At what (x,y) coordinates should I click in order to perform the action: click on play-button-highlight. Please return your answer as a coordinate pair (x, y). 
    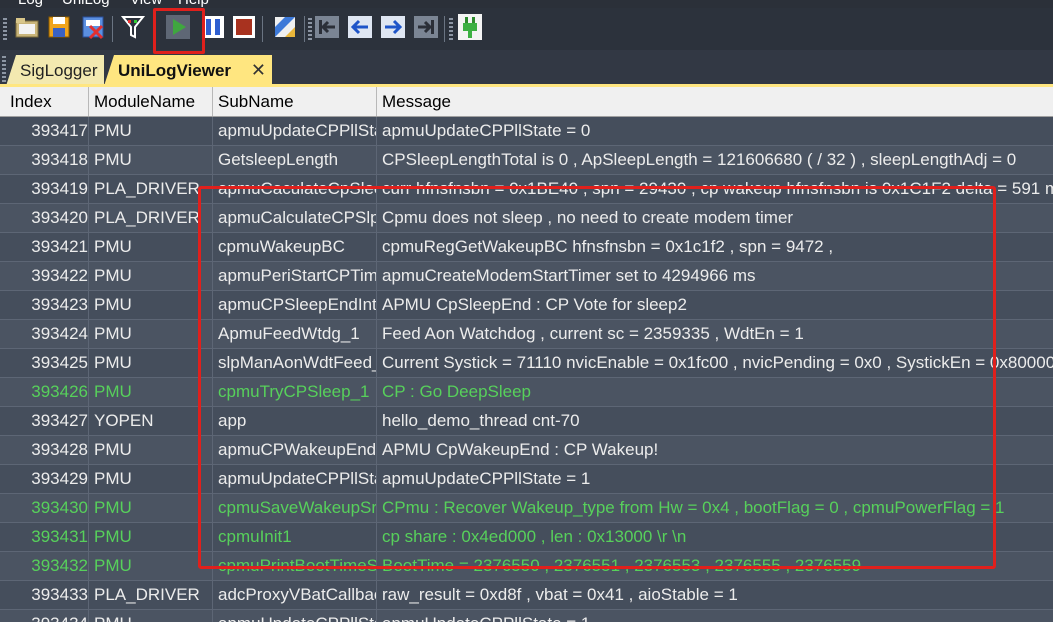
    Looking at the image, I should click on (179, 31).